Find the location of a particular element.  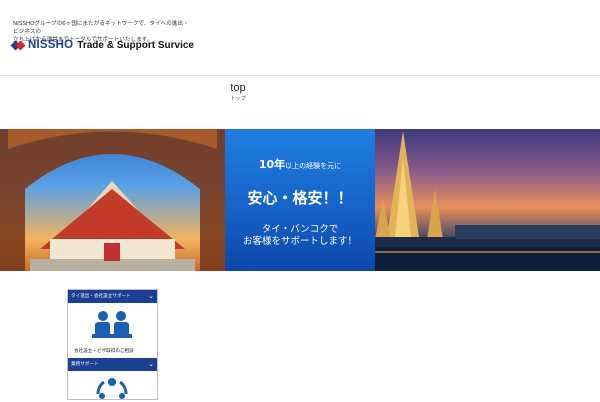

site-logo: NISSHO Trade & Support Survice is located at coordinates (102, 45).